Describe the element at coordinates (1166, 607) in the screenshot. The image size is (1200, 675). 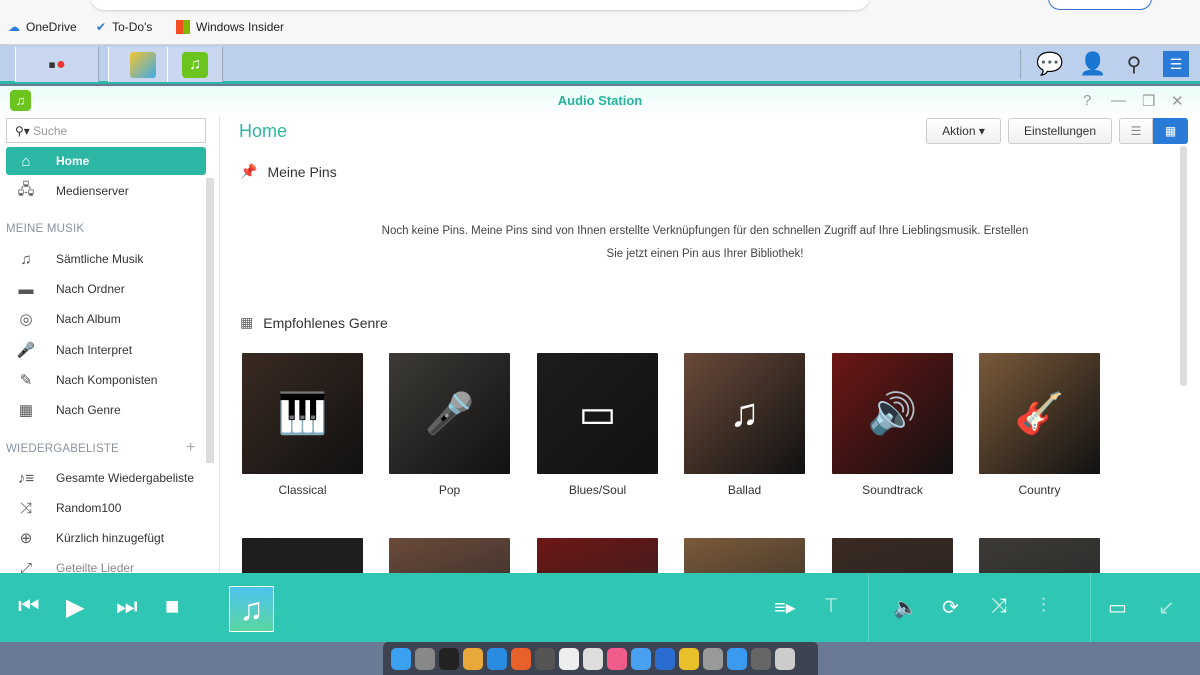
I see `mini-player-icon: ↙` at that location.